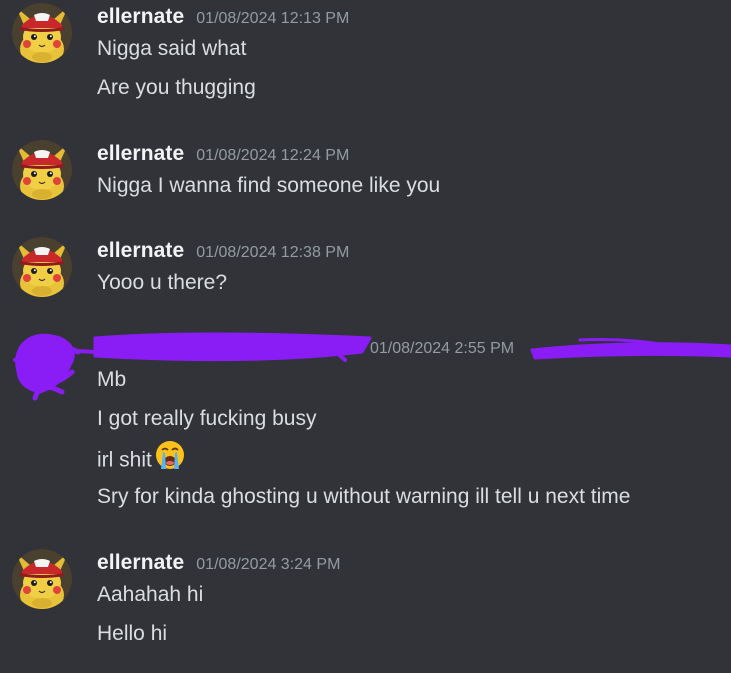 The image size is (731, 673). Describe the element at coordinates (150, 594) in the screenshot. I see `message-text: Aahahah hi` at that location.